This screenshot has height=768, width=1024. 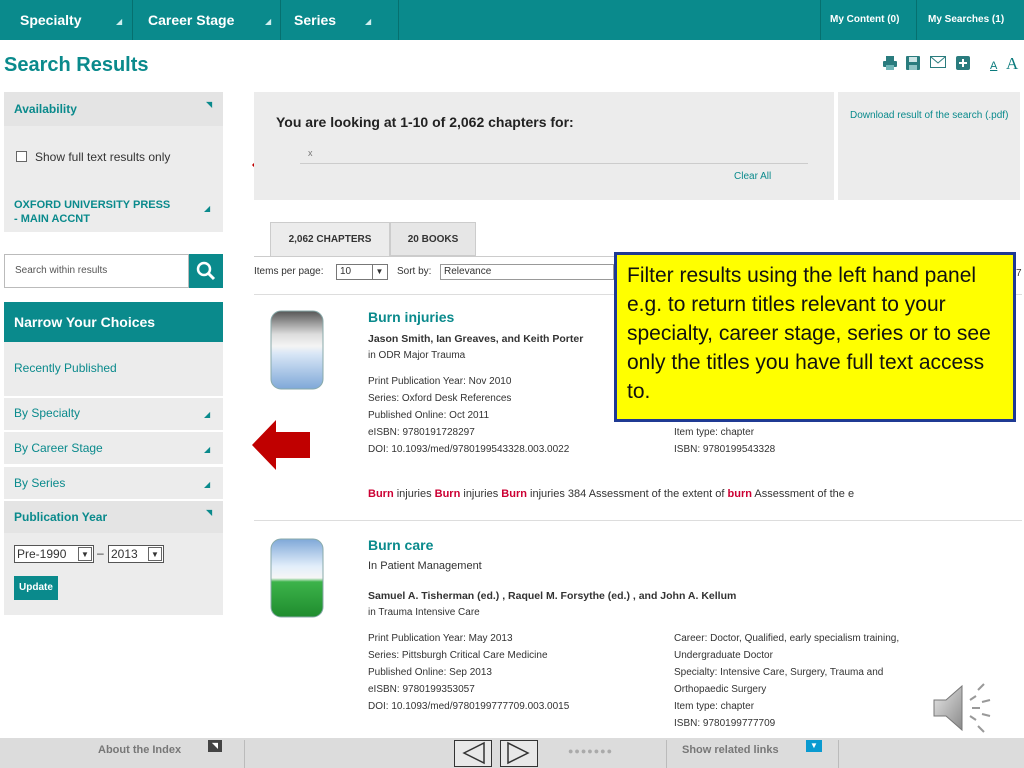 What do you see at coordinates (47, 413) in the screenshot?
I see `by-specialty-link: By Specialty` at bounding box center [47, 413].